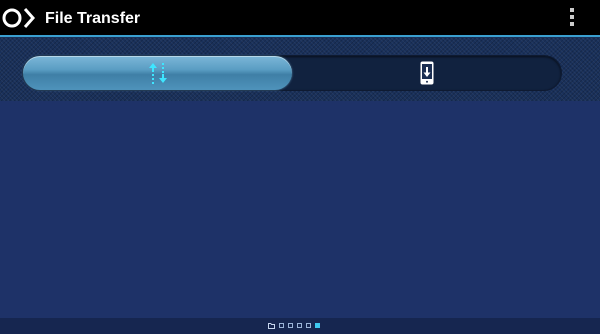 This screenshot has height=334, width=600. Describe the element at coordinates (93, 18) in the screenshot. I see `app-title: File Transfer` at that location.